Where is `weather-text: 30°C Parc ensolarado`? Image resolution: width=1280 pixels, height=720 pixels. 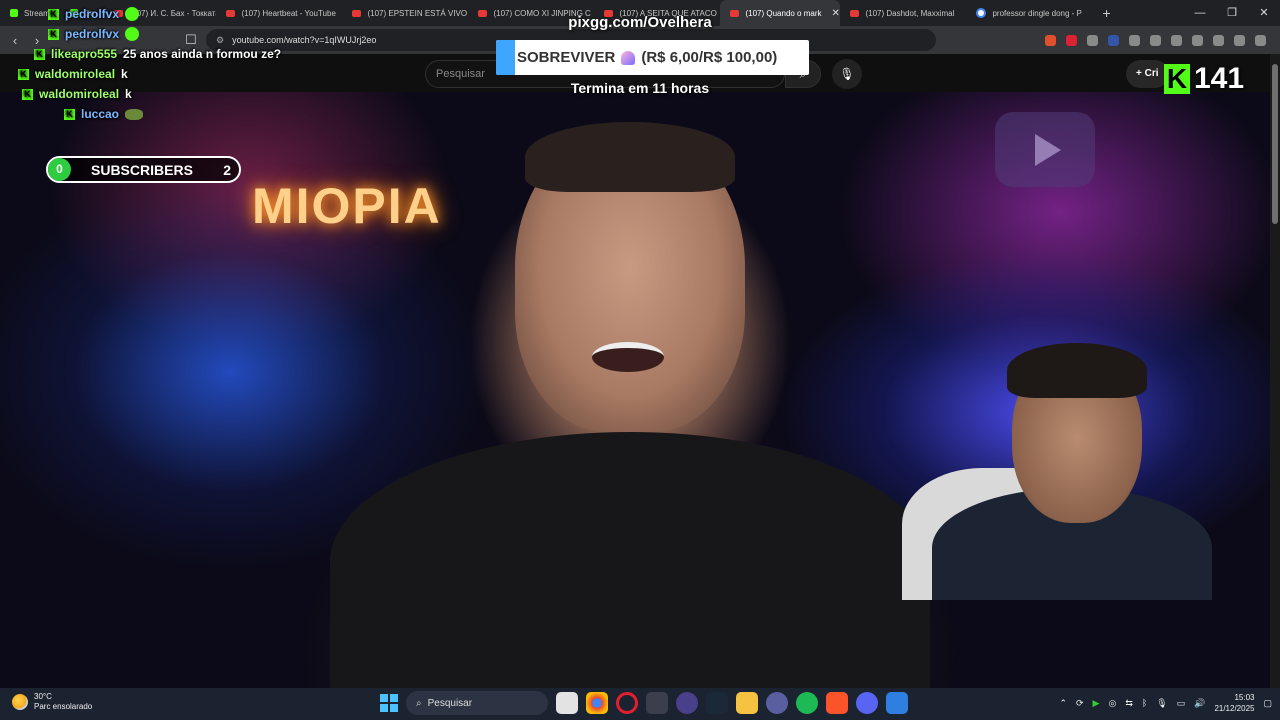
weather-text: 30°C Parc ensolarado is located at coordinates (63, 702).